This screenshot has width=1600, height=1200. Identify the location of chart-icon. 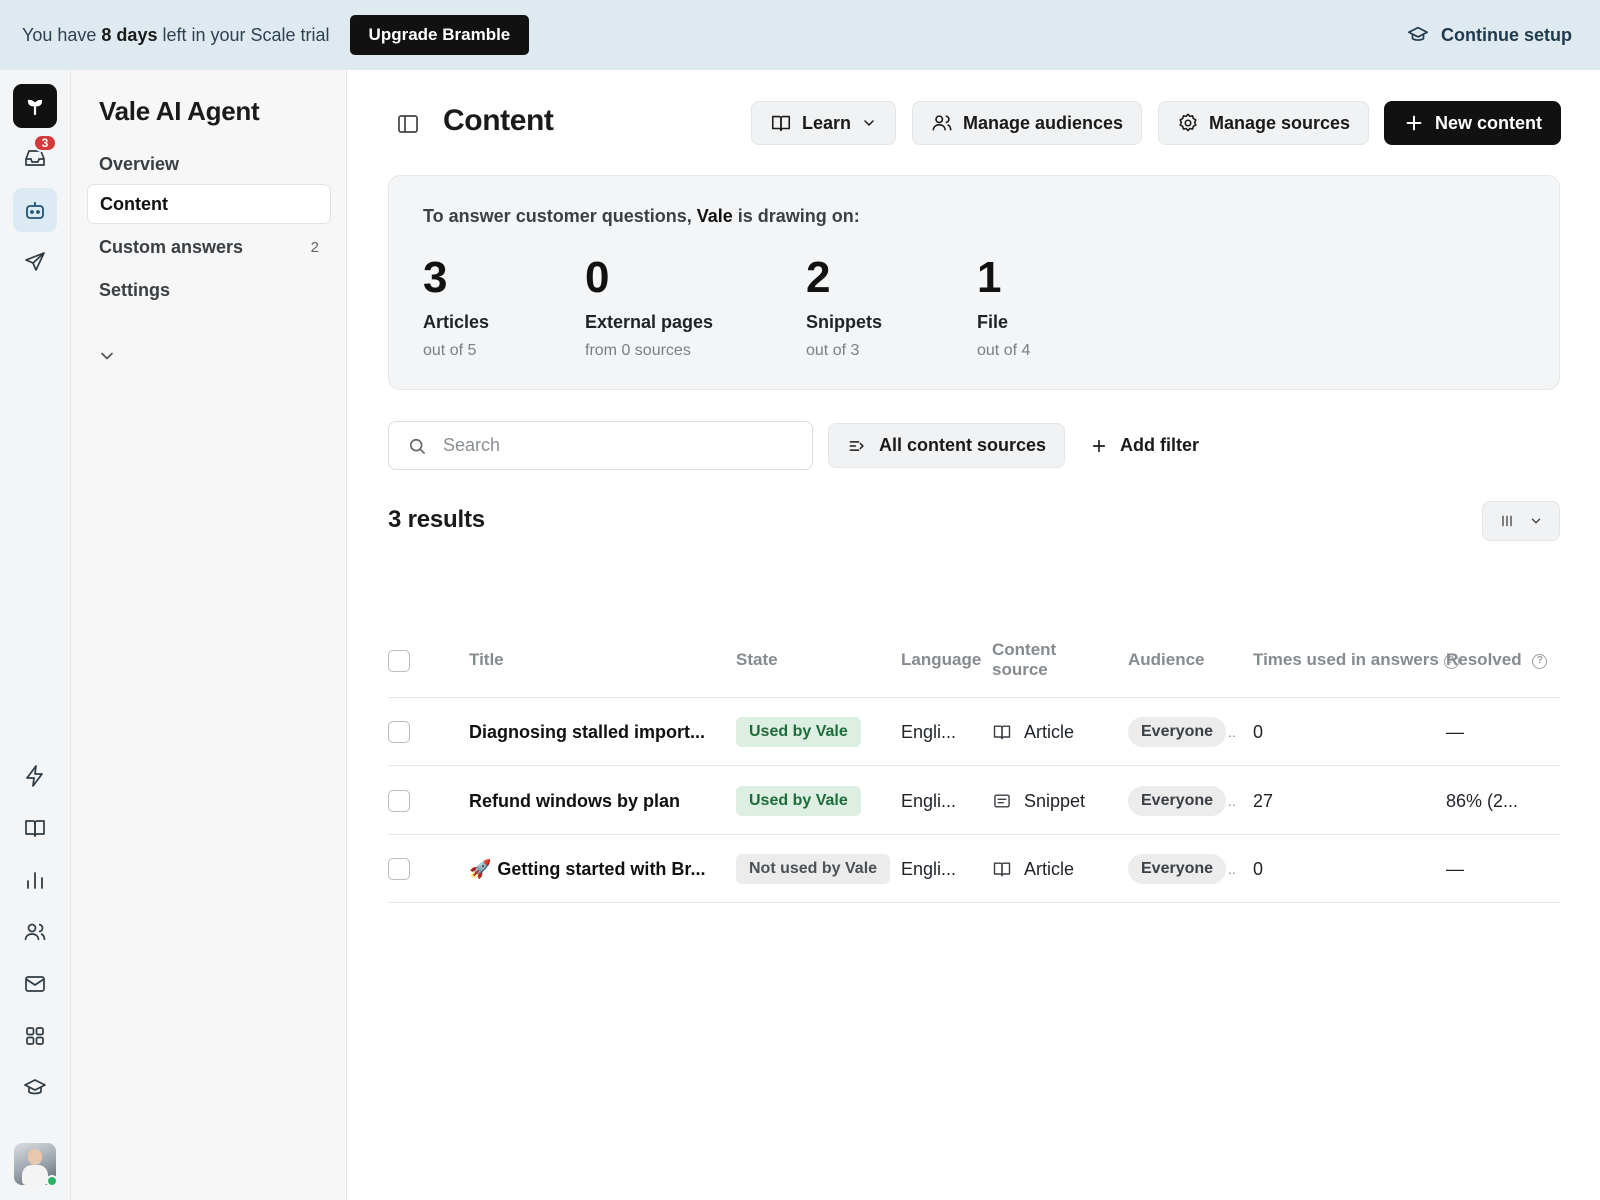
(35, 880).